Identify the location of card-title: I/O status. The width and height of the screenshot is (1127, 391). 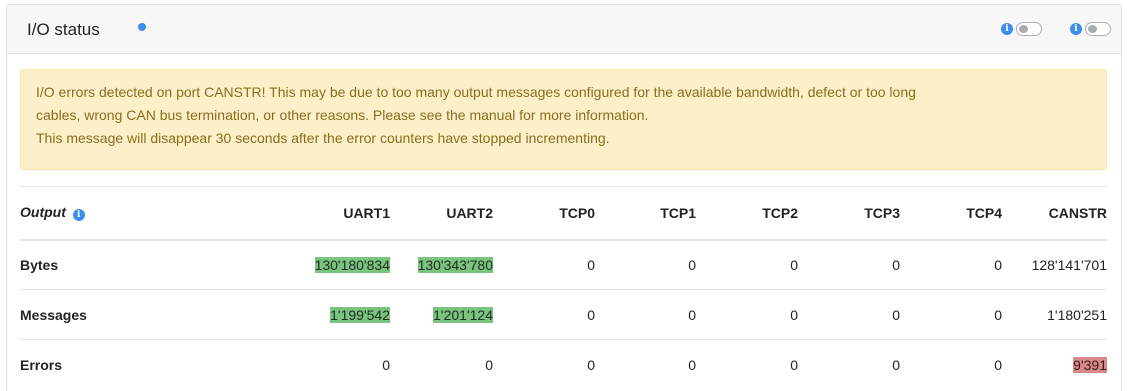
(63, 29).